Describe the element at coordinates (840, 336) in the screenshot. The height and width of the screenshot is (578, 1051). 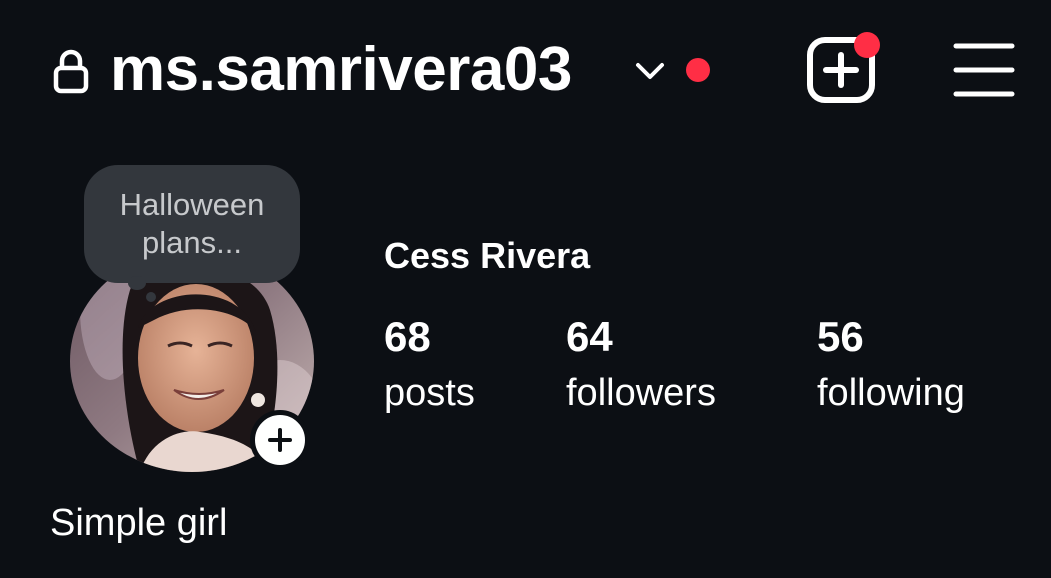
I see `following-count: 56` at that location.